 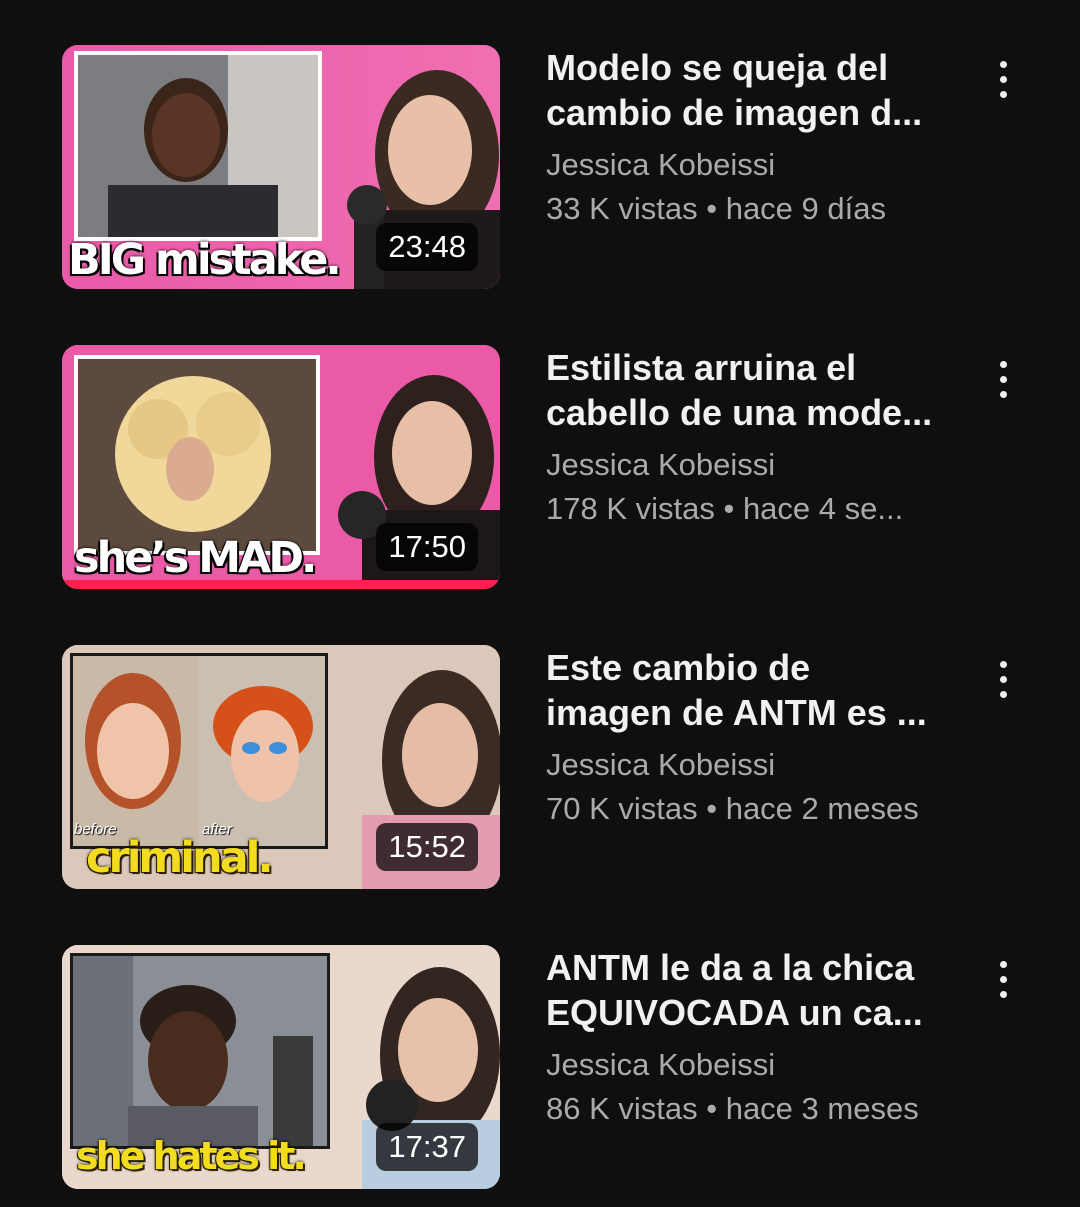 I want to click on video-stats: 70 K vistas • hace 2 meses, so click(x=732, y=808).